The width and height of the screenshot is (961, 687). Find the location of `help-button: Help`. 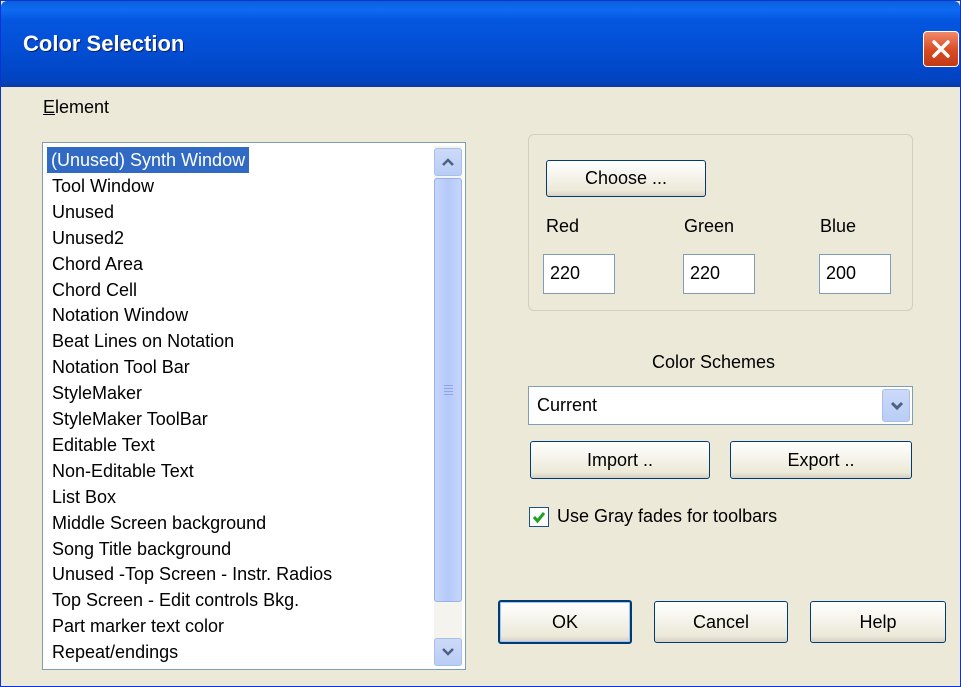

help-button: Help is located at coordinates (878, 622).